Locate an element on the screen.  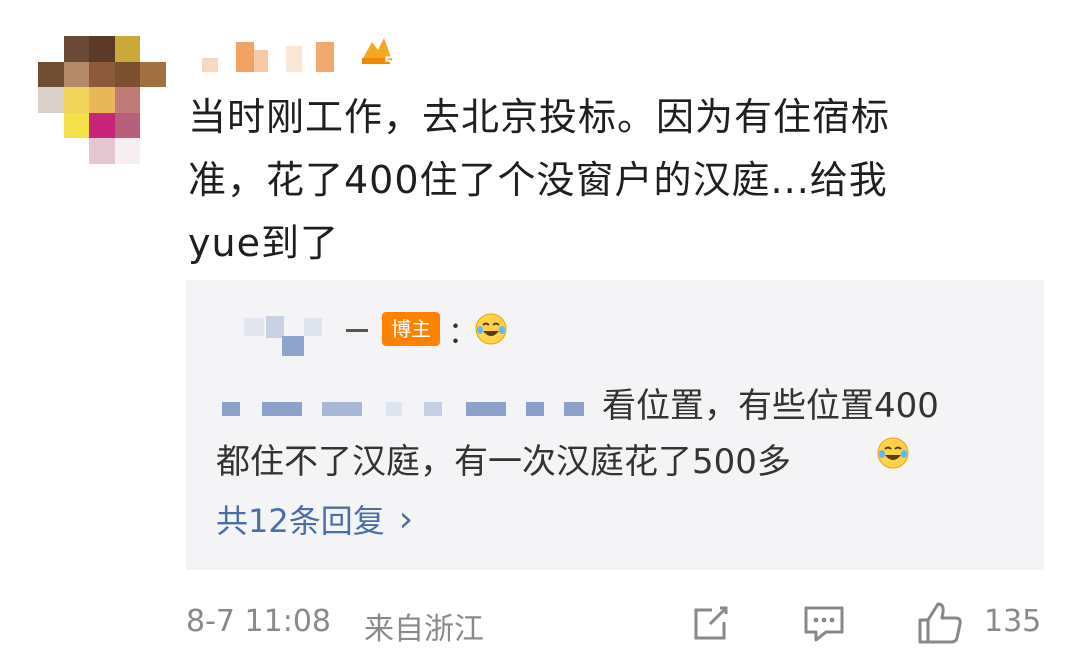
avatar is located at coordinates (102, 100).